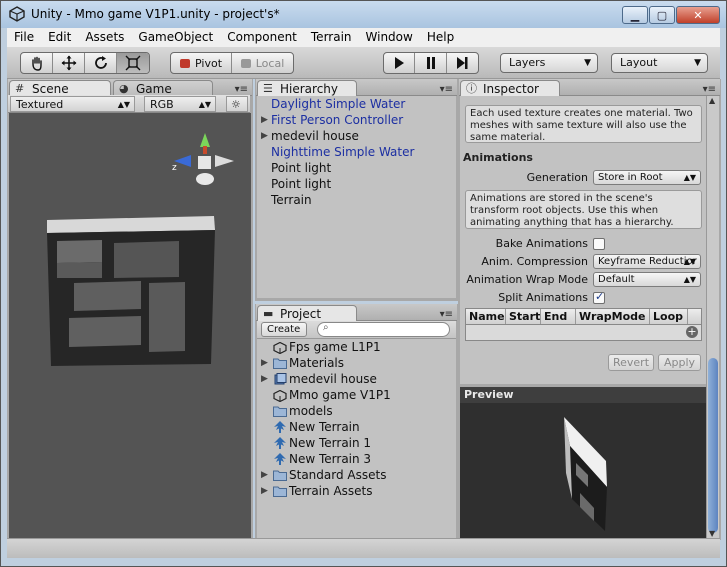 Image resolution: width=727 pixels, height=567 pixels. I want to click on split-animations-checkbox: ✓, so click(599, 297).